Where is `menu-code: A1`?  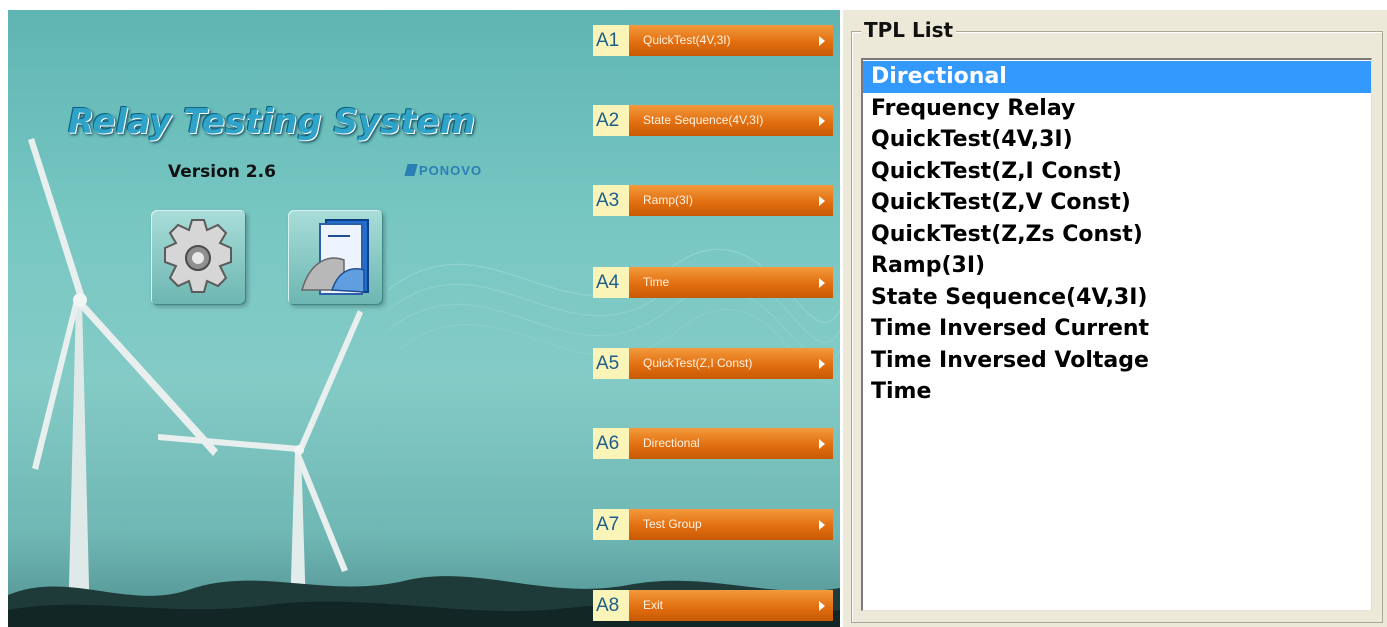 menu-code: A1 is located at coordinates (611, 40).